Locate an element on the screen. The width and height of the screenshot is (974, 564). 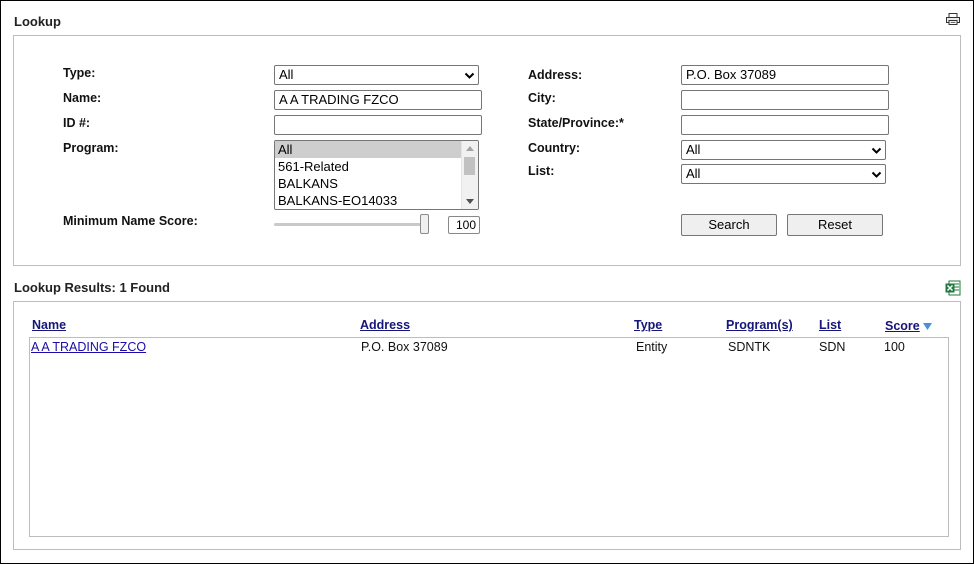
column-header-score: Score is located at coordinates (902, 326).